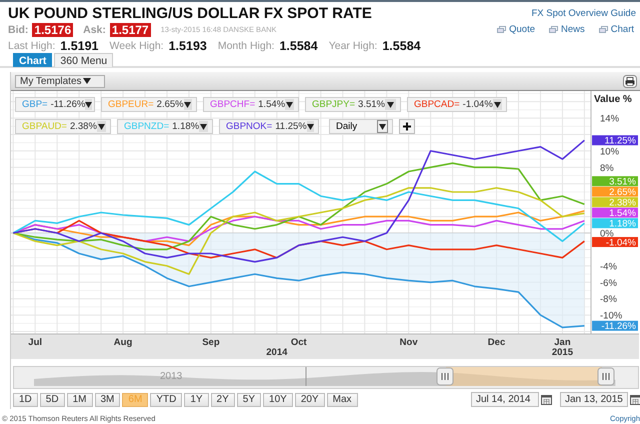 This screenshot has height=424, width=640. Describe the element at coordinates (277, 352) in the screenshot. I see `year-label: 2014` at that location.